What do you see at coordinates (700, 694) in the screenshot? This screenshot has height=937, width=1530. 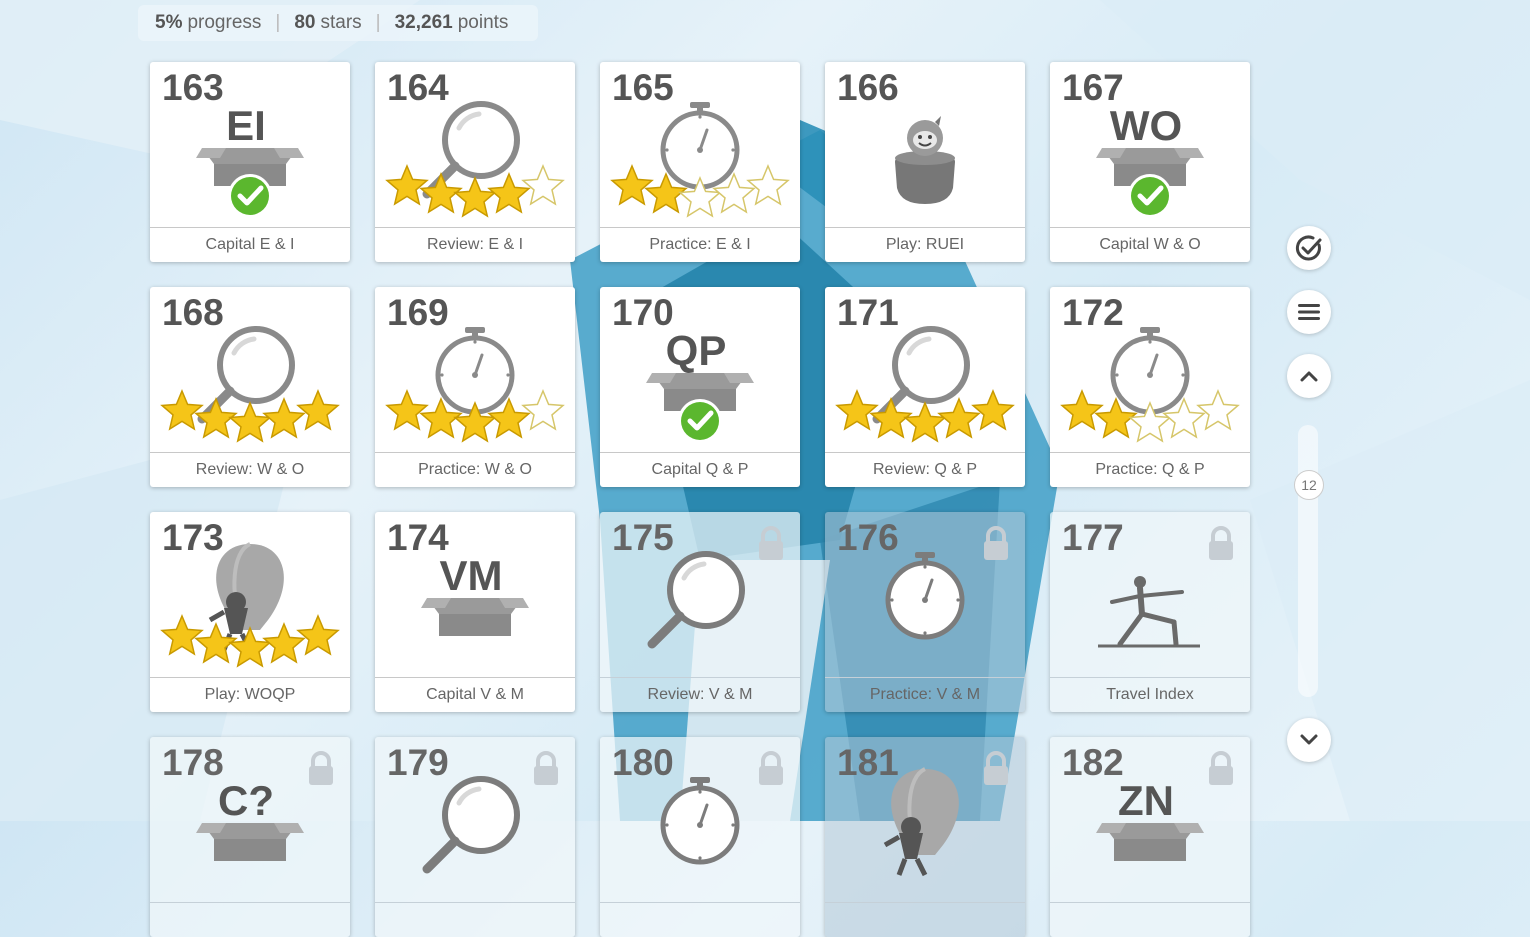 I see `level-label: Review: V & M` at bounding box center [700, 694].